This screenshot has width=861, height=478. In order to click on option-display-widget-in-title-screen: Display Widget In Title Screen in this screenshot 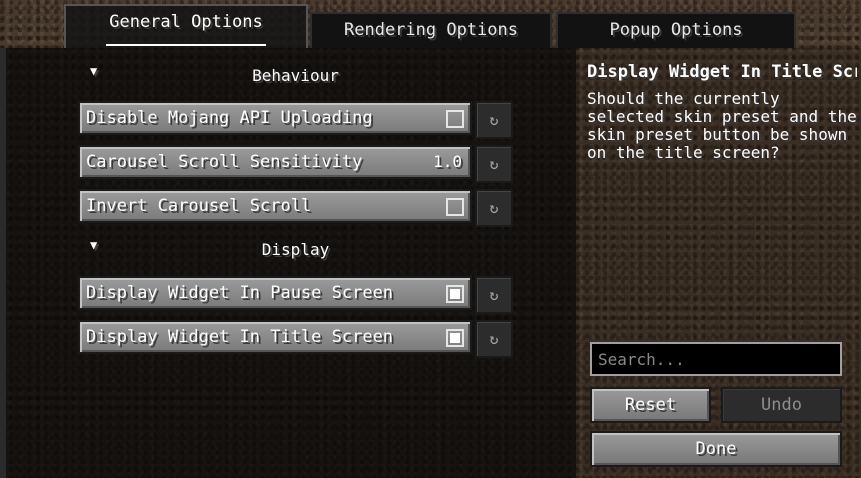, I will do `click(275, 337)`.